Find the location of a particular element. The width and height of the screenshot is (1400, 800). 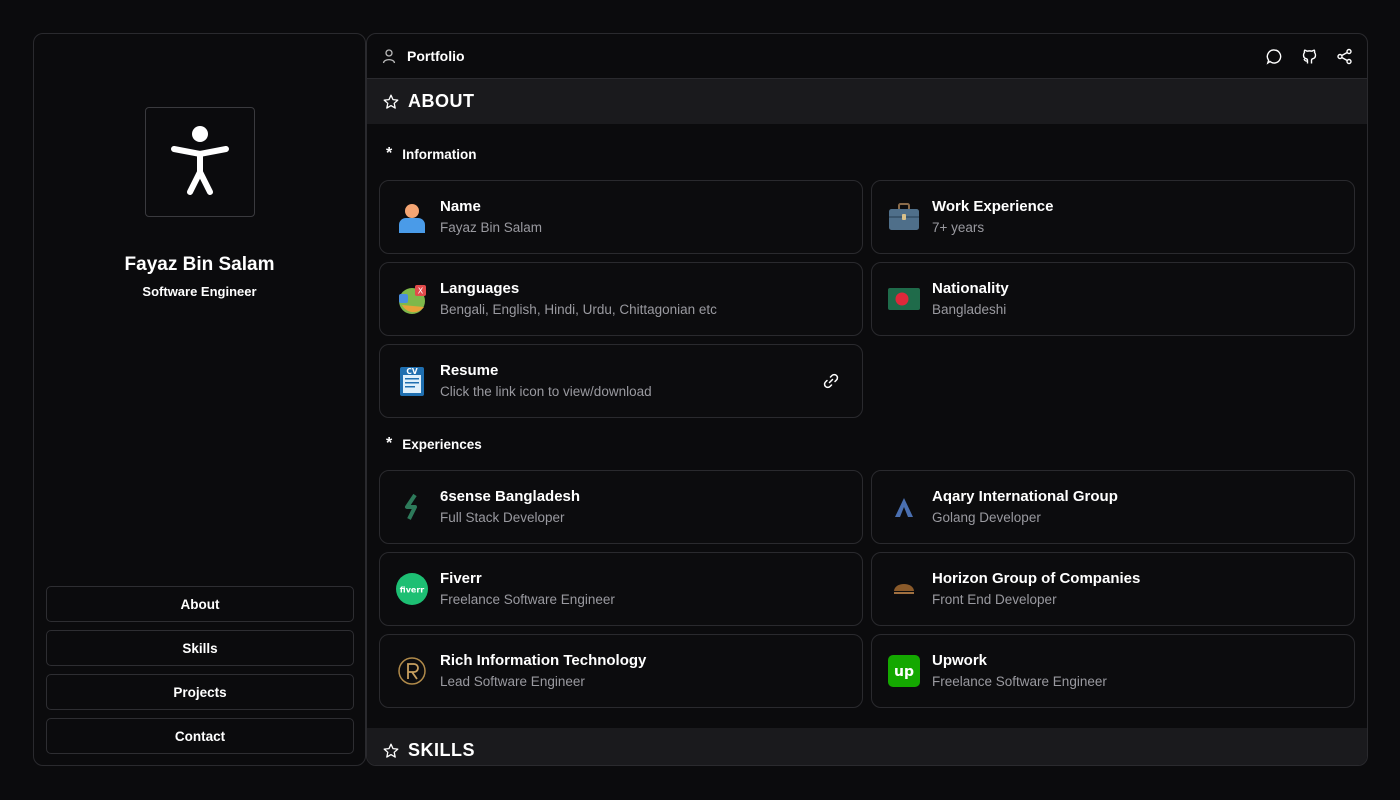

nav-contact-button: Contact is located at coordinates (200, 736).